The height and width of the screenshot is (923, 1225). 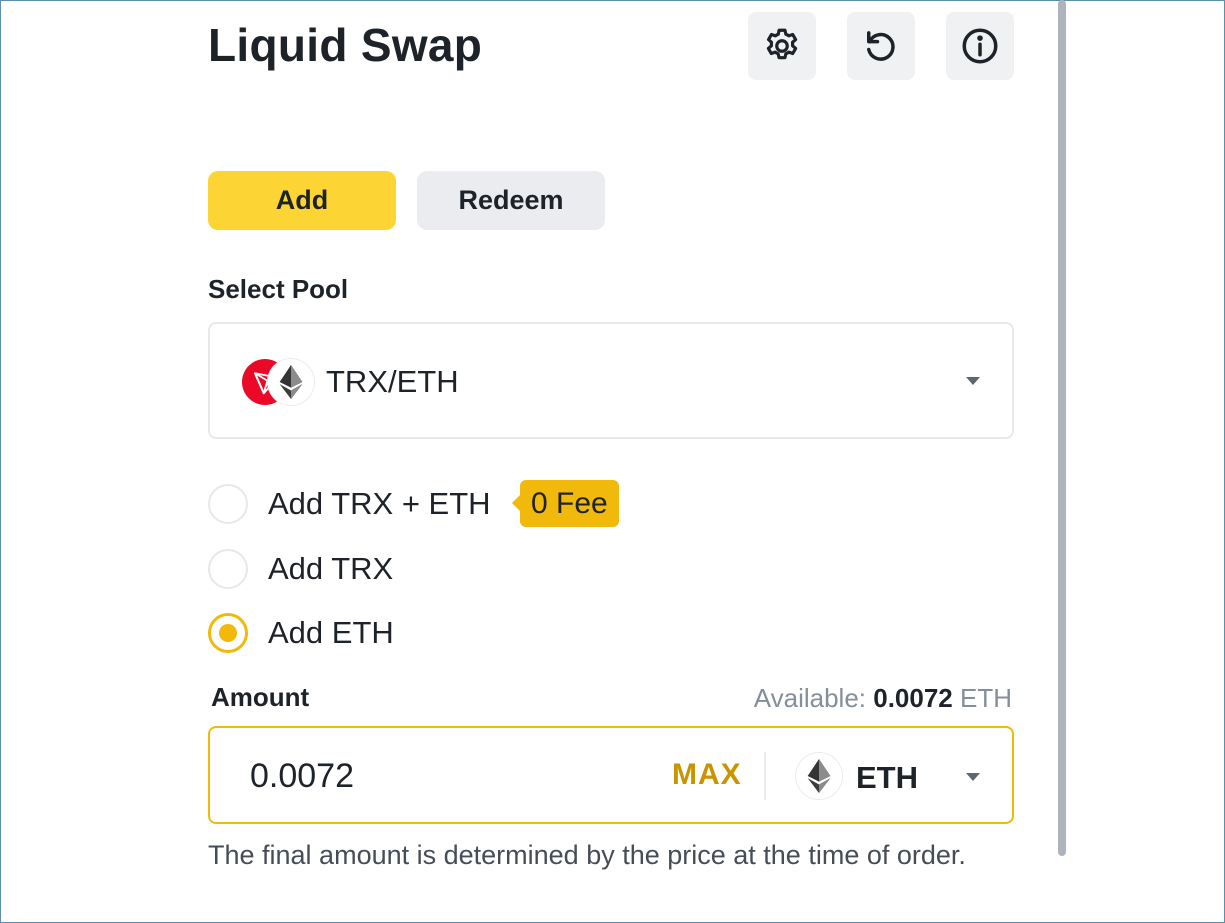 I want to click on pool-select: TRX/ETH, so click(x=611, y=380).